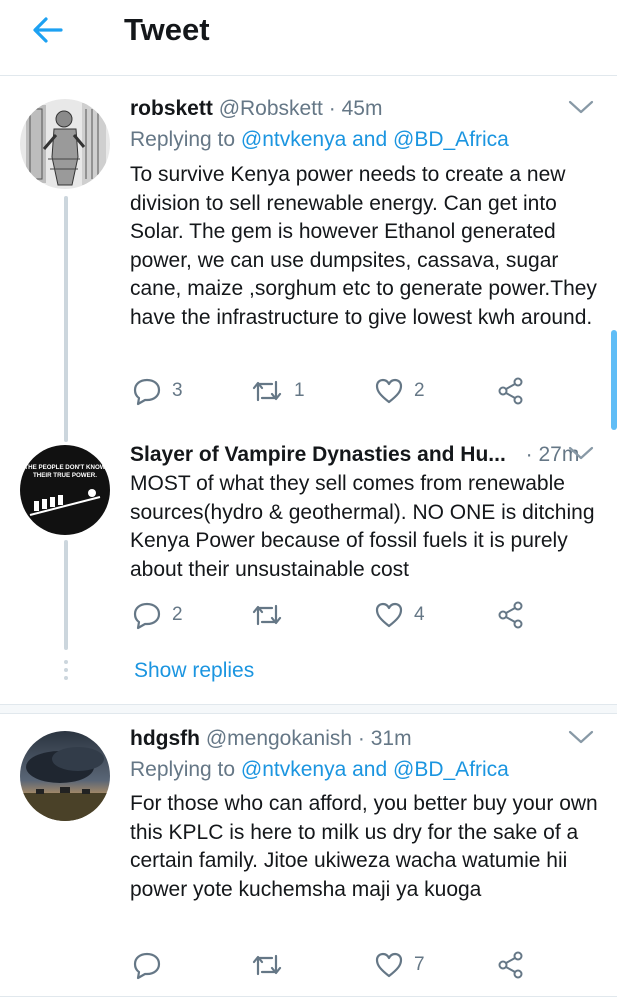 The image size is (617, 1000). What do you see at coordinates (391, 738) in the screenshot?
I see `timestamp: 31m` at bounding box center [391, 738].